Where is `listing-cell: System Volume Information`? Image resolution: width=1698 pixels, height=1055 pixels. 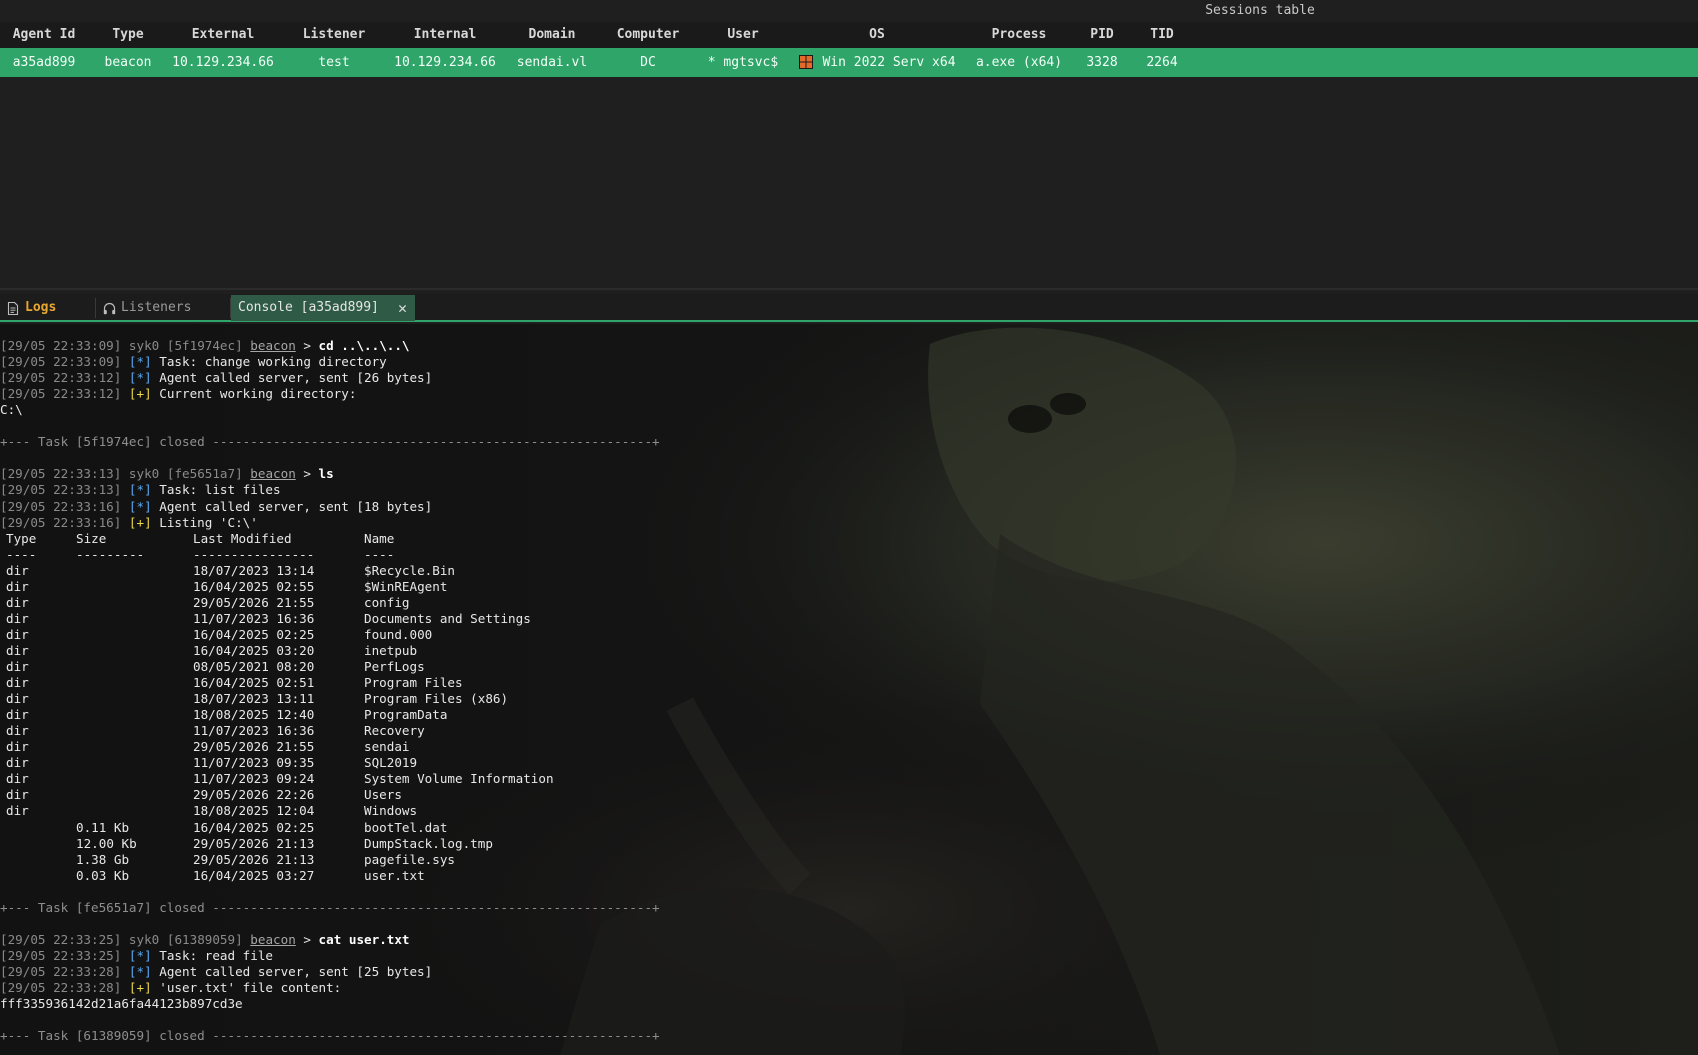 listing-cell: System Volume Information is located at coordinates (459, 779).